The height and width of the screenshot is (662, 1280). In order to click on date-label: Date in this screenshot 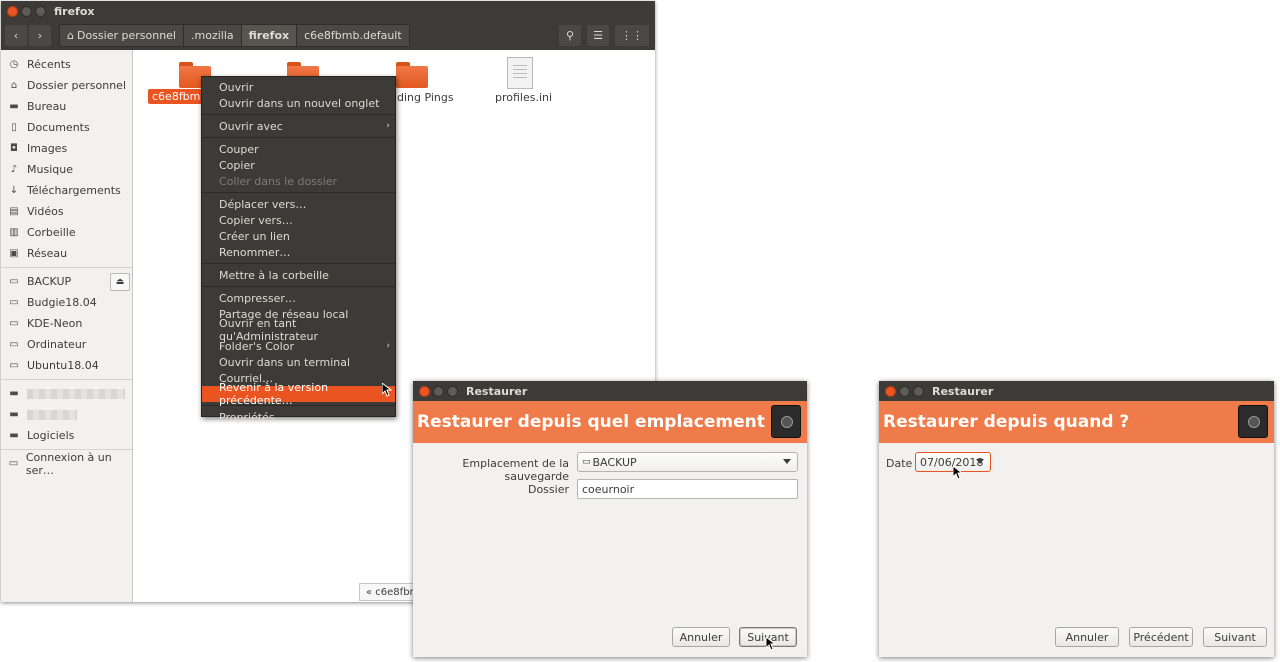, I will do `click(899, 463)`.